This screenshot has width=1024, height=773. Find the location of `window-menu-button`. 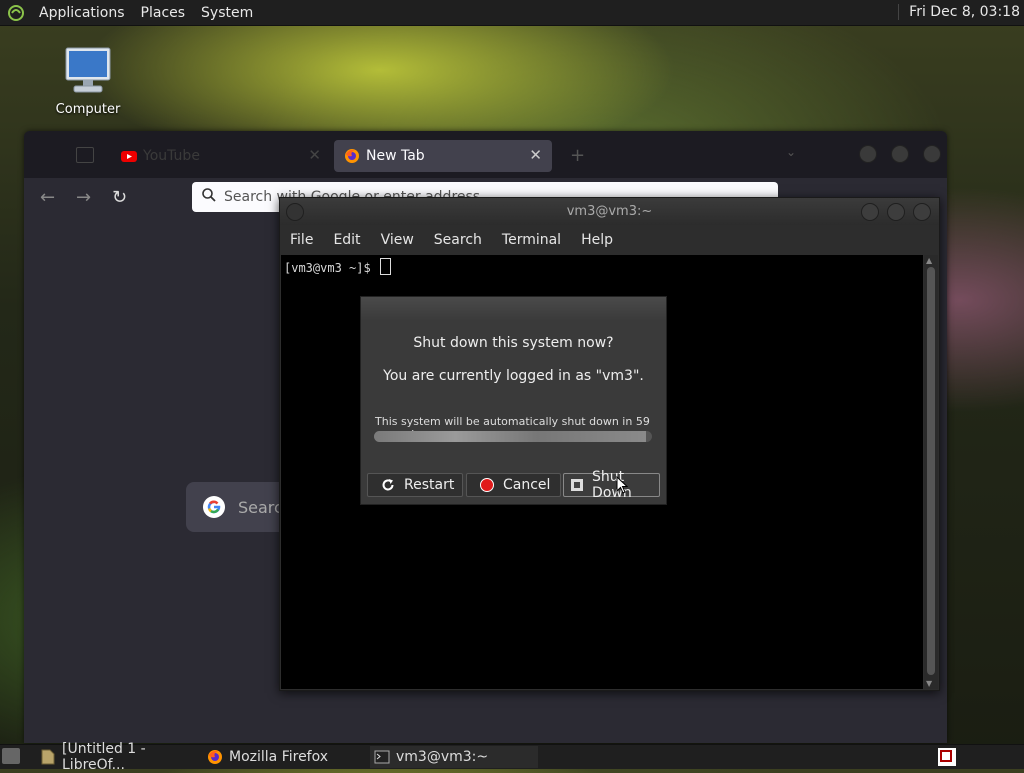

window-menu-button is located at coordinates (295, 212).